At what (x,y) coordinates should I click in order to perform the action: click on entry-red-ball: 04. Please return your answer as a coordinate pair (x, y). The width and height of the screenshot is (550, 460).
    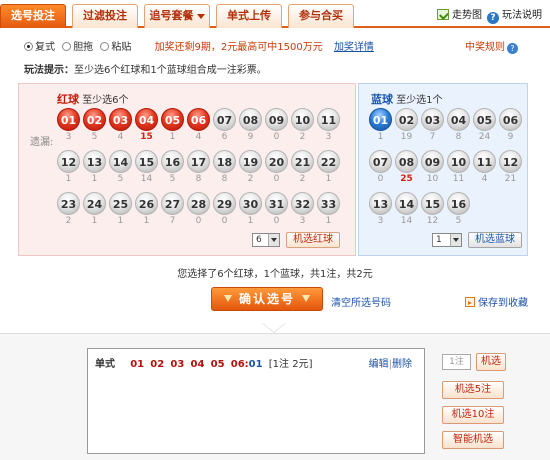
    Looking at the image, I should click on (197, 364).